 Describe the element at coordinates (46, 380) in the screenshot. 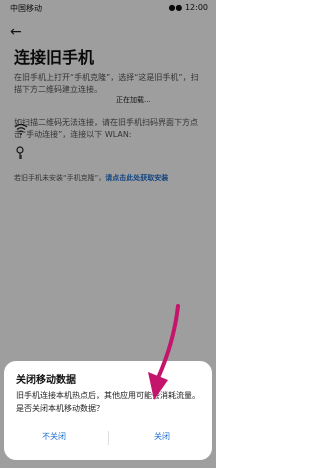

I see `dialog-title: 关闭移动数据` at that location.